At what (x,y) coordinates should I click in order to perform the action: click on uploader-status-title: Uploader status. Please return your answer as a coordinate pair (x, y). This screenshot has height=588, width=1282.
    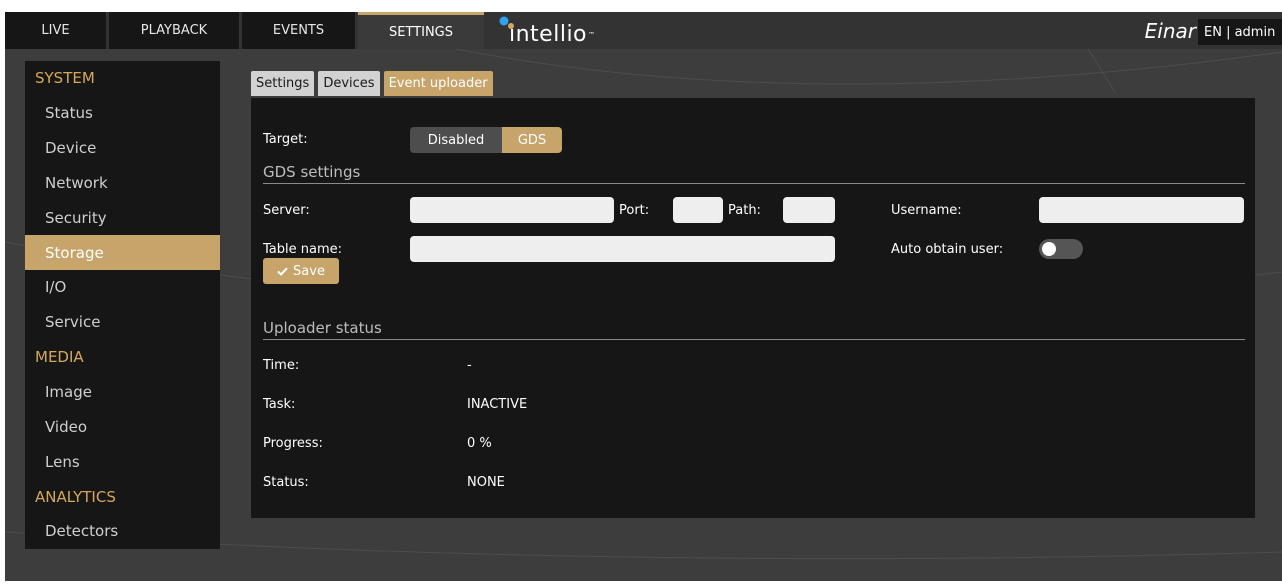
    Looking at the image, I should click on (322, 328).